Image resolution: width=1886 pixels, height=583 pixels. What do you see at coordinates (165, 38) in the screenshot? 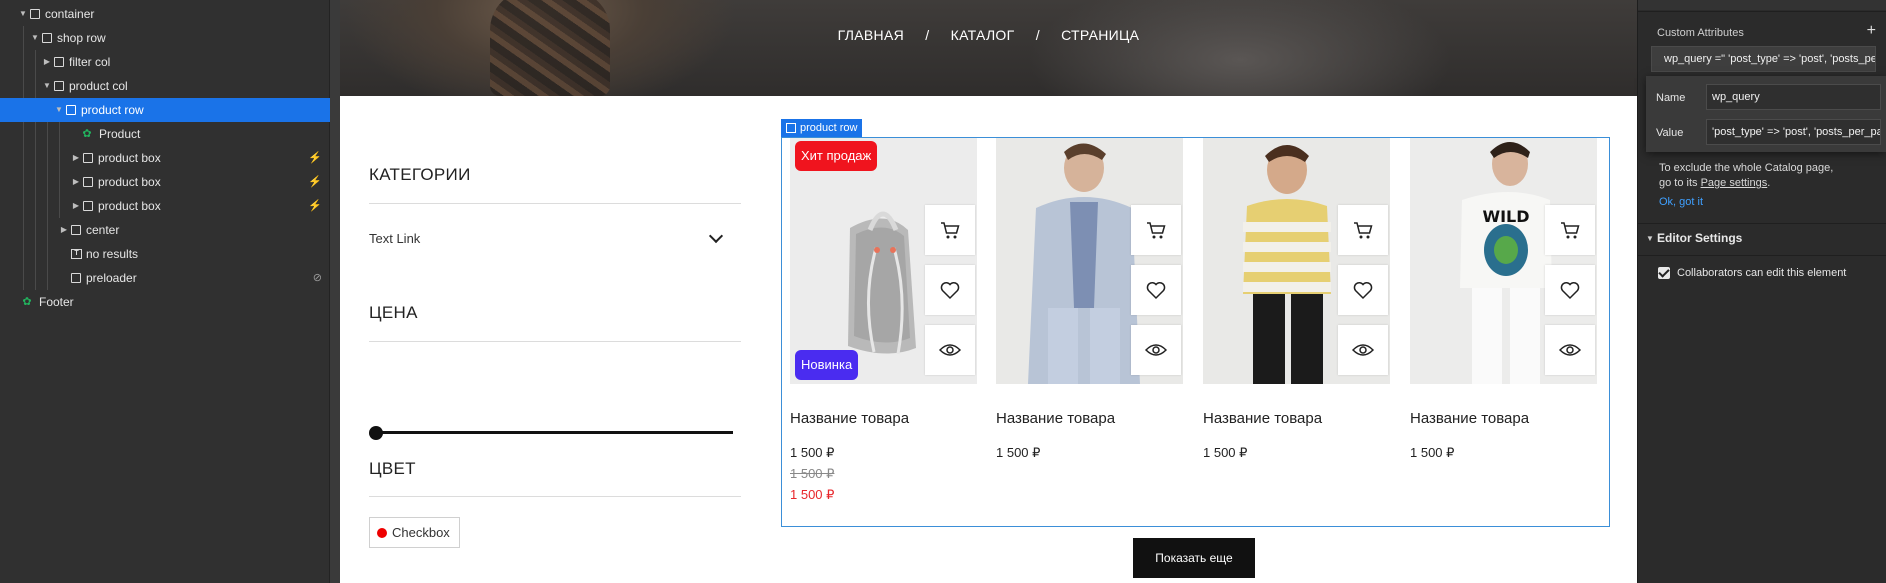
I see `nav-item-shop-row: ▼ shop row` at bounding box center [165, 38].